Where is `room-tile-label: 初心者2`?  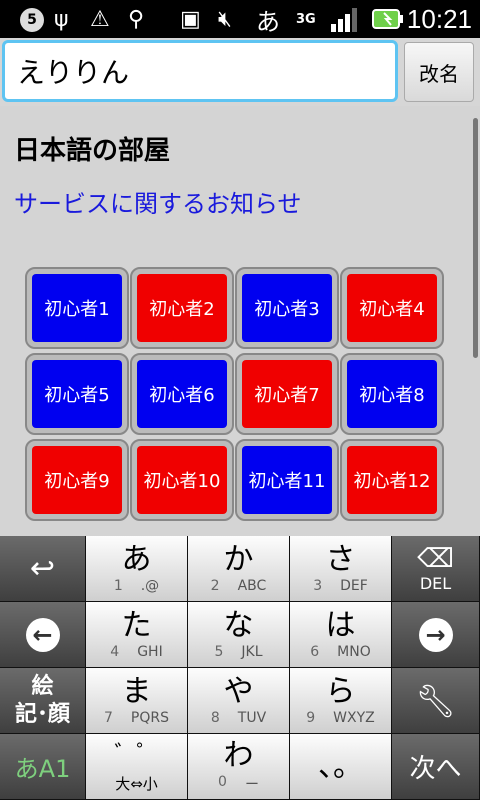
room-tile-label: 初心者2 is located at coordinates (182, 308).